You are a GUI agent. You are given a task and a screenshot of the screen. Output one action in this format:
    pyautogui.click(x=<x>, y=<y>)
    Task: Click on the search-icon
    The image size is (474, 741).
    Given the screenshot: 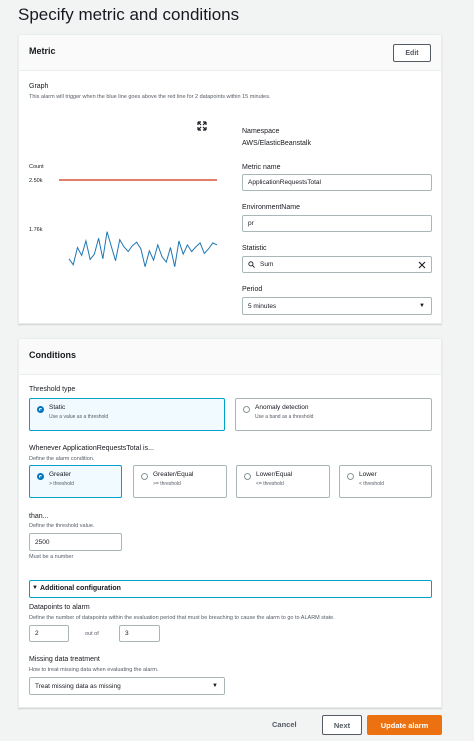 What is the action you would take?
    pyautogui.click(x=251, y=264)
    